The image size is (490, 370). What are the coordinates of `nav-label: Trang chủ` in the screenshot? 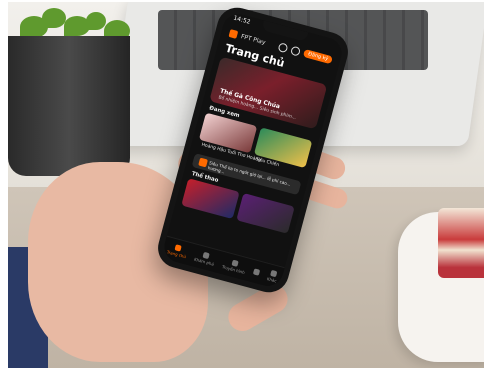 It's located at (176, 254).